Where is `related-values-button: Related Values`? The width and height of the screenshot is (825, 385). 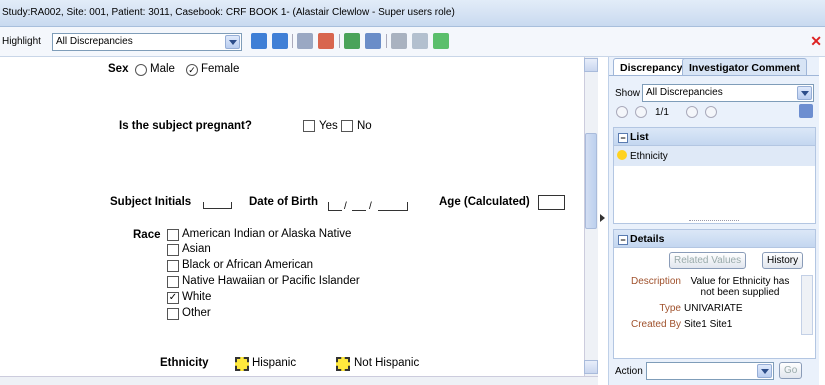
related-values-button: Related Values is located at coordinates (708, 260).